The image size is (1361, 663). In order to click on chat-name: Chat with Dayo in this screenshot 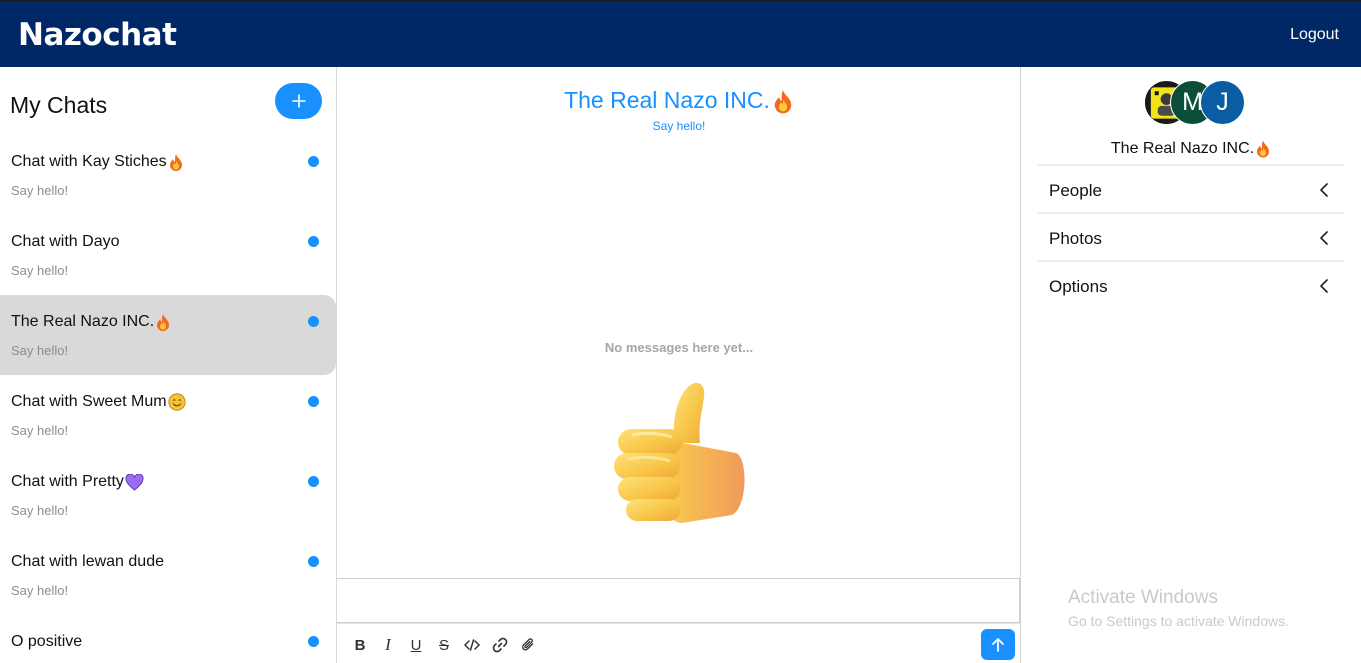, I will do `click(65, 241)`.